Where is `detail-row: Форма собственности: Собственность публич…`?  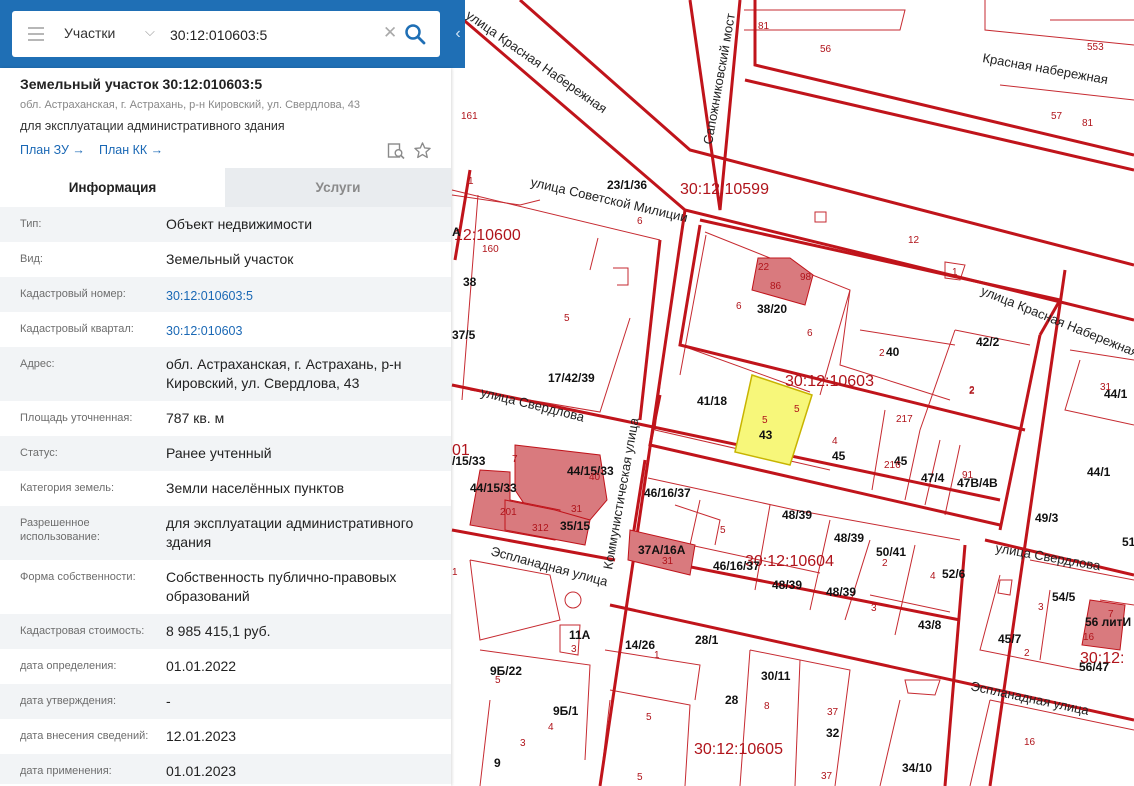 detail-row: Форма собственности: Собственность публич… is located at coordinates (225, 587).